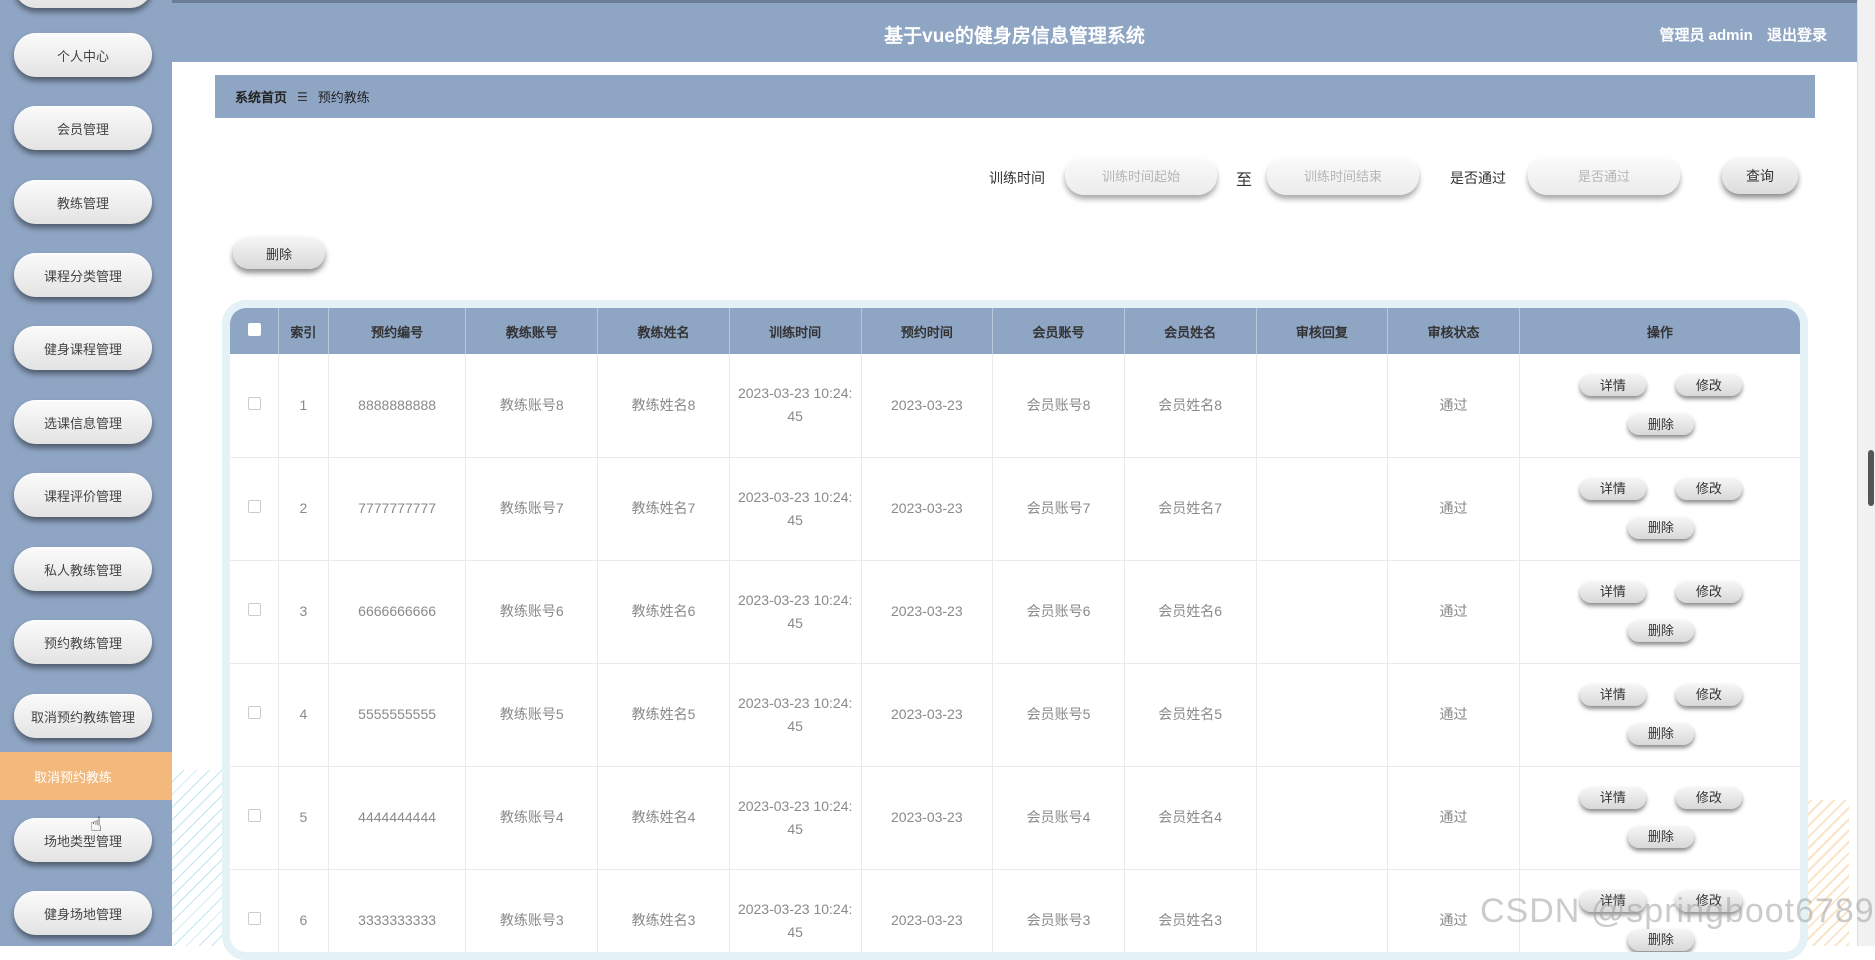  Describe the element at coordinates (303, 715) in the screenshot. I see `row-index: 4` at that location.